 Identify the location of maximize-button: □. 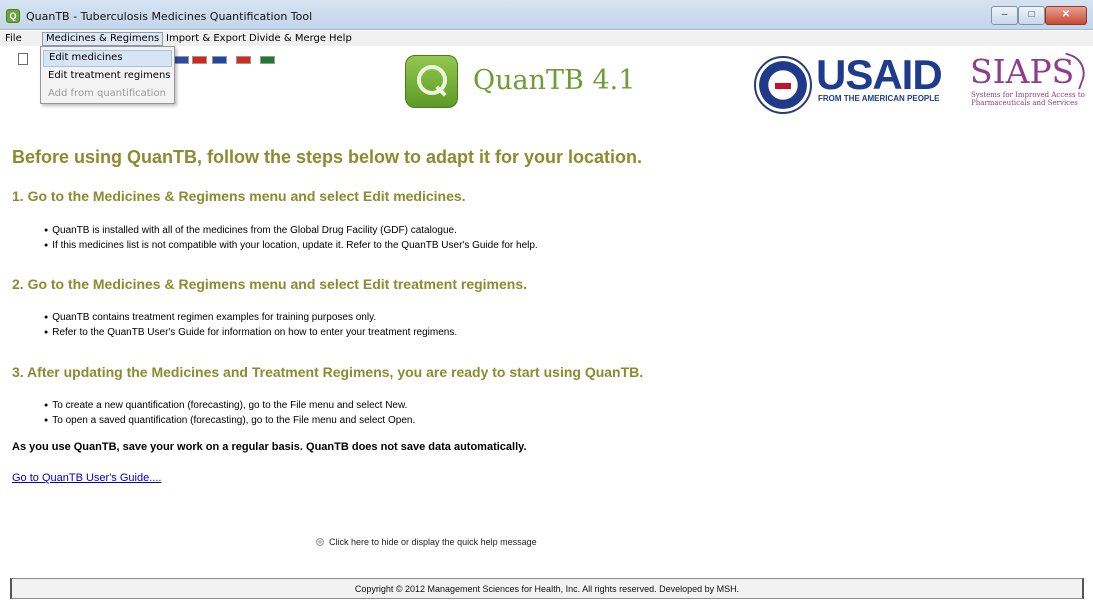
(1031, 15).